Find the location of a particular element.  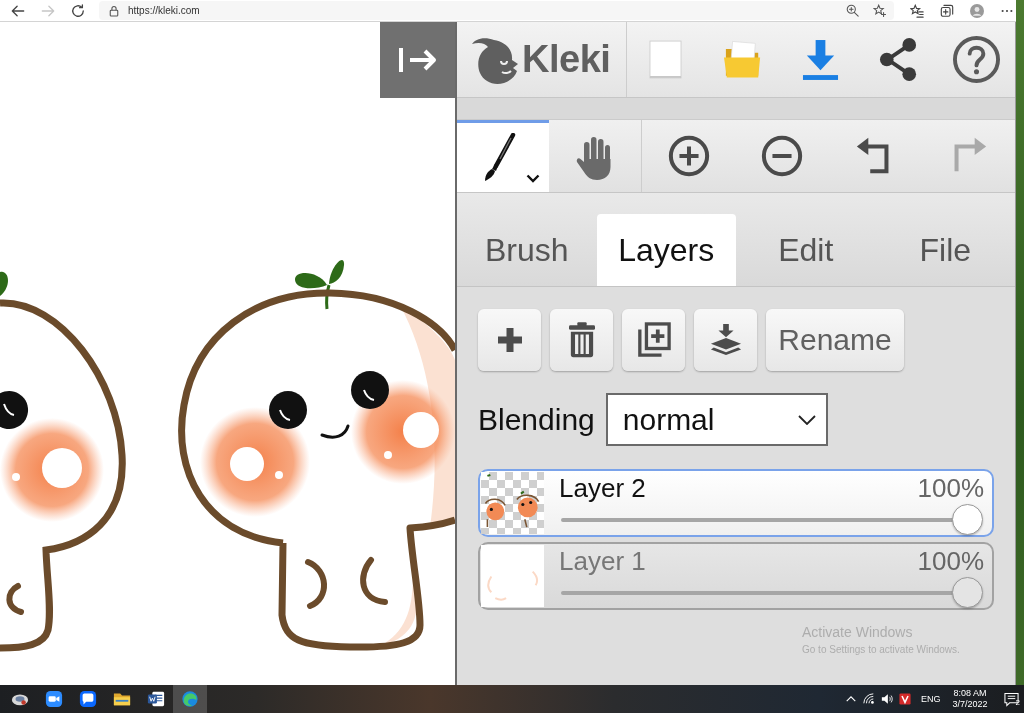

tab: Brush is located at coordinates (527, 250).